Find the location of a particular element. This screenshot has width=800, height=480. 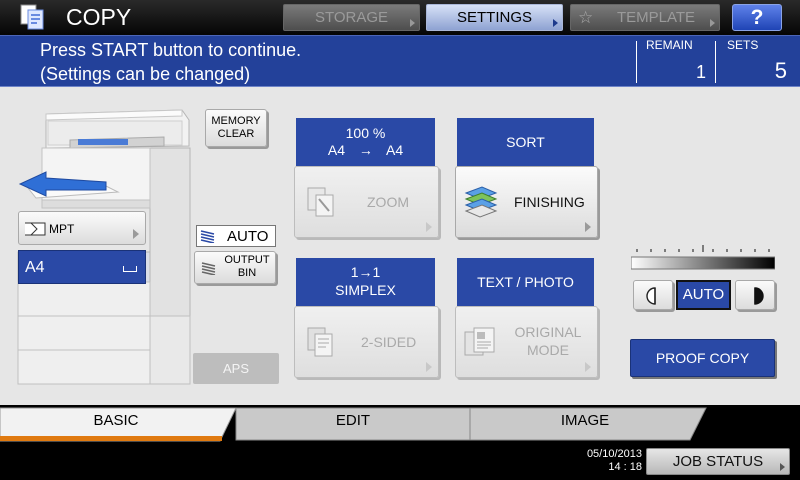

memory-clear-button: MEMORY CLEAR is located at coordinates (236, 128).